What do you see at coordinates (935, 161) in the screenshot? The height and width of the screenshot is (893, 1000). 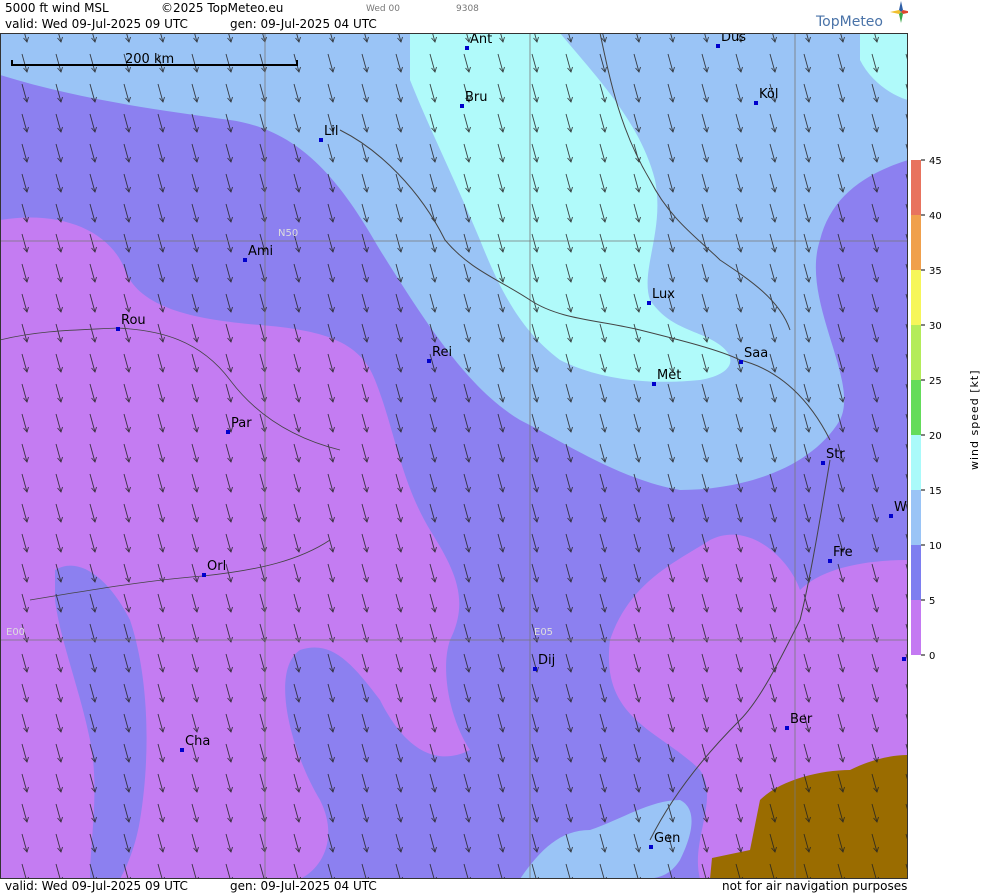 I see `legend-tick-label: 45` at bounding box center [935, 161].